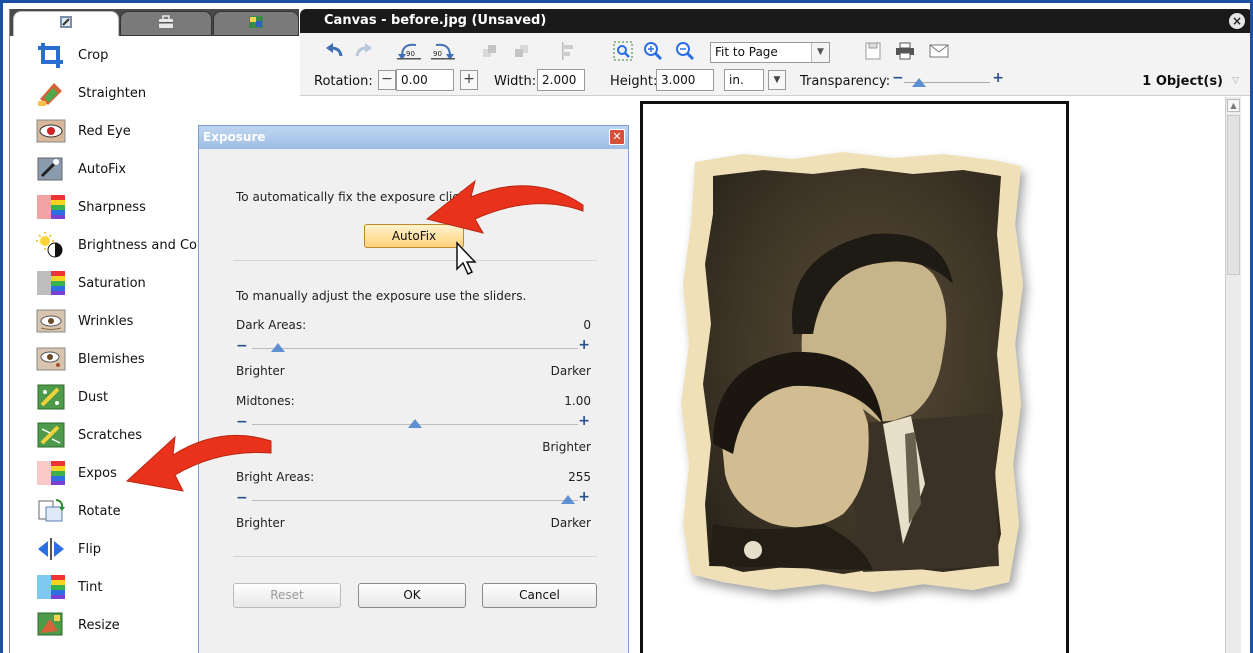 This screenshot has width=1253, height=653. Describe the element at coordinates (568, 51) in the screenshot. I see `align-icon` at that location.